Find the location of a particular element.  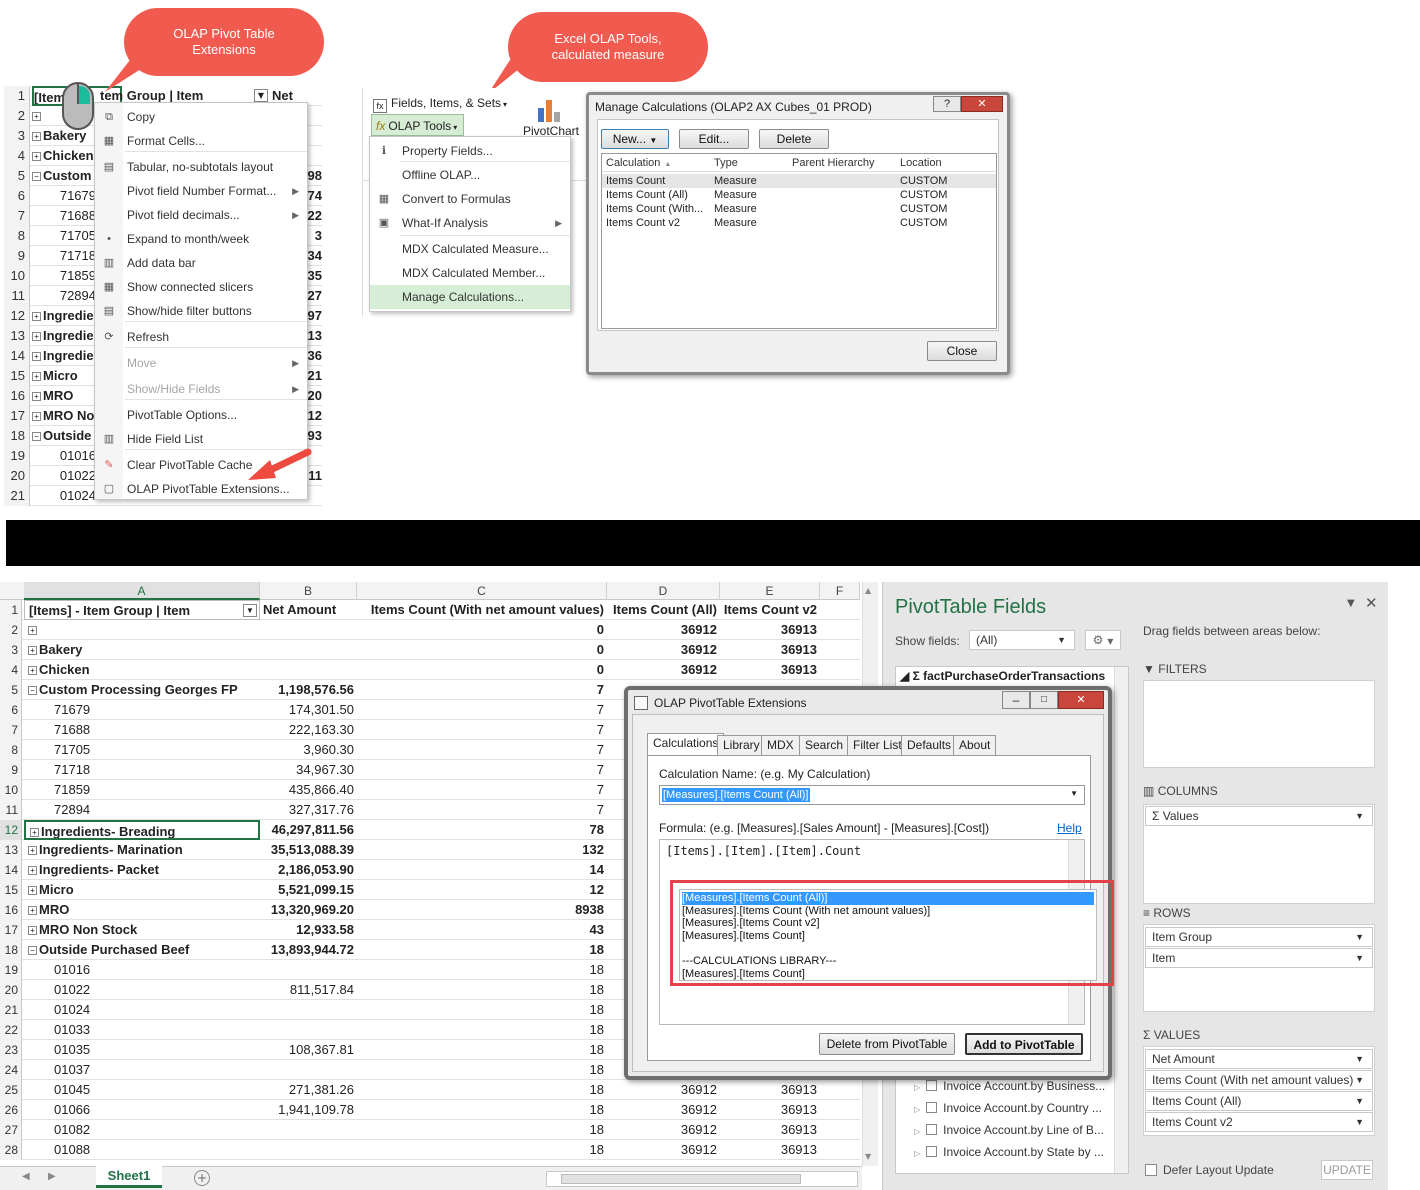

cell-item: + is located at coordinates (142, 630).